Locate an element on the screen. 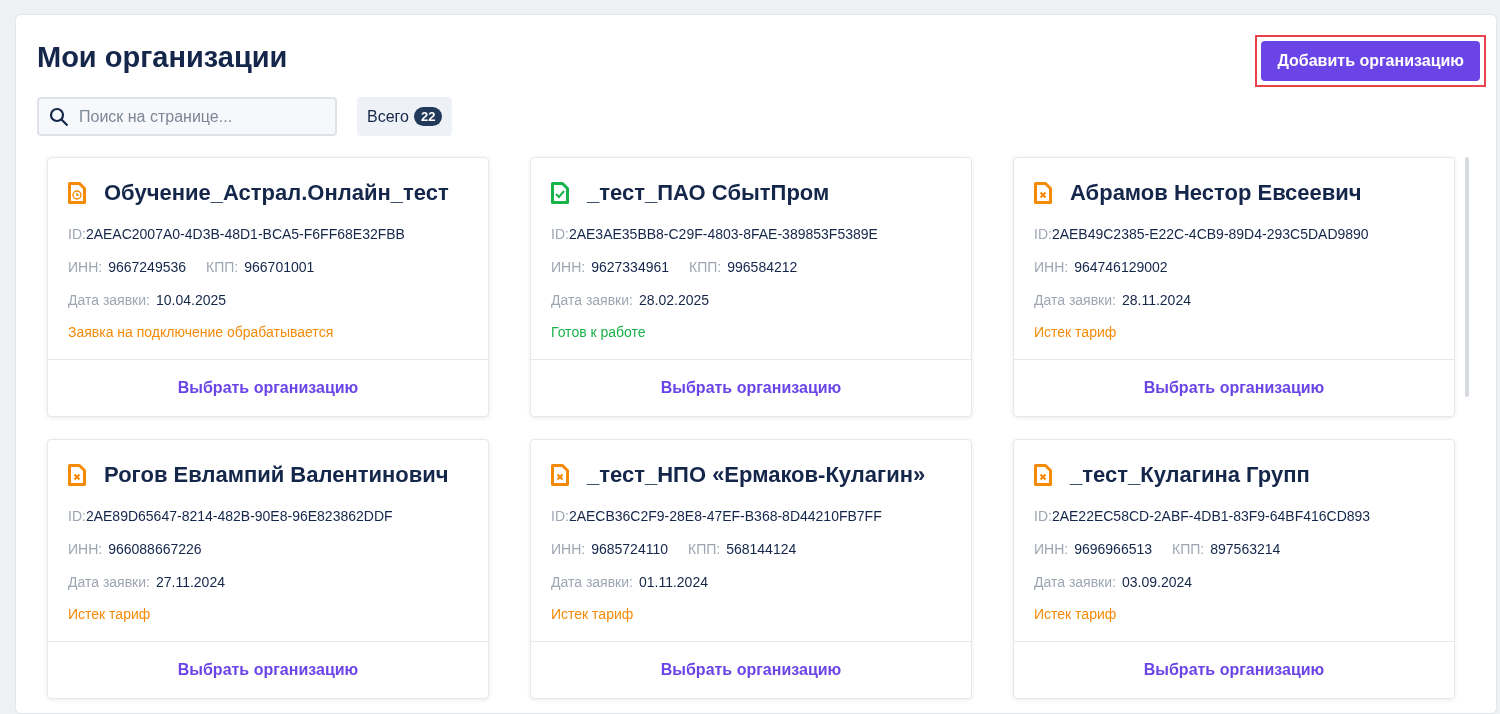 Image resolution: width=1500 pixels, height=714 pixels. id-value: 2AEAC2007A0-4D3B-48D1-BCA5-F6FF68E32FBB is located at coordinates (245, 234).